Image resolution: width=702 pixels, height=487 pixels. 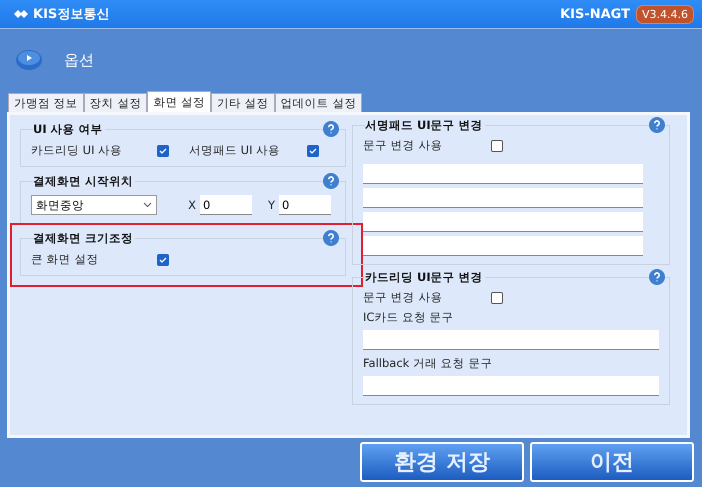 I want to click on action-button: 이전, so click(x=612, y=462).